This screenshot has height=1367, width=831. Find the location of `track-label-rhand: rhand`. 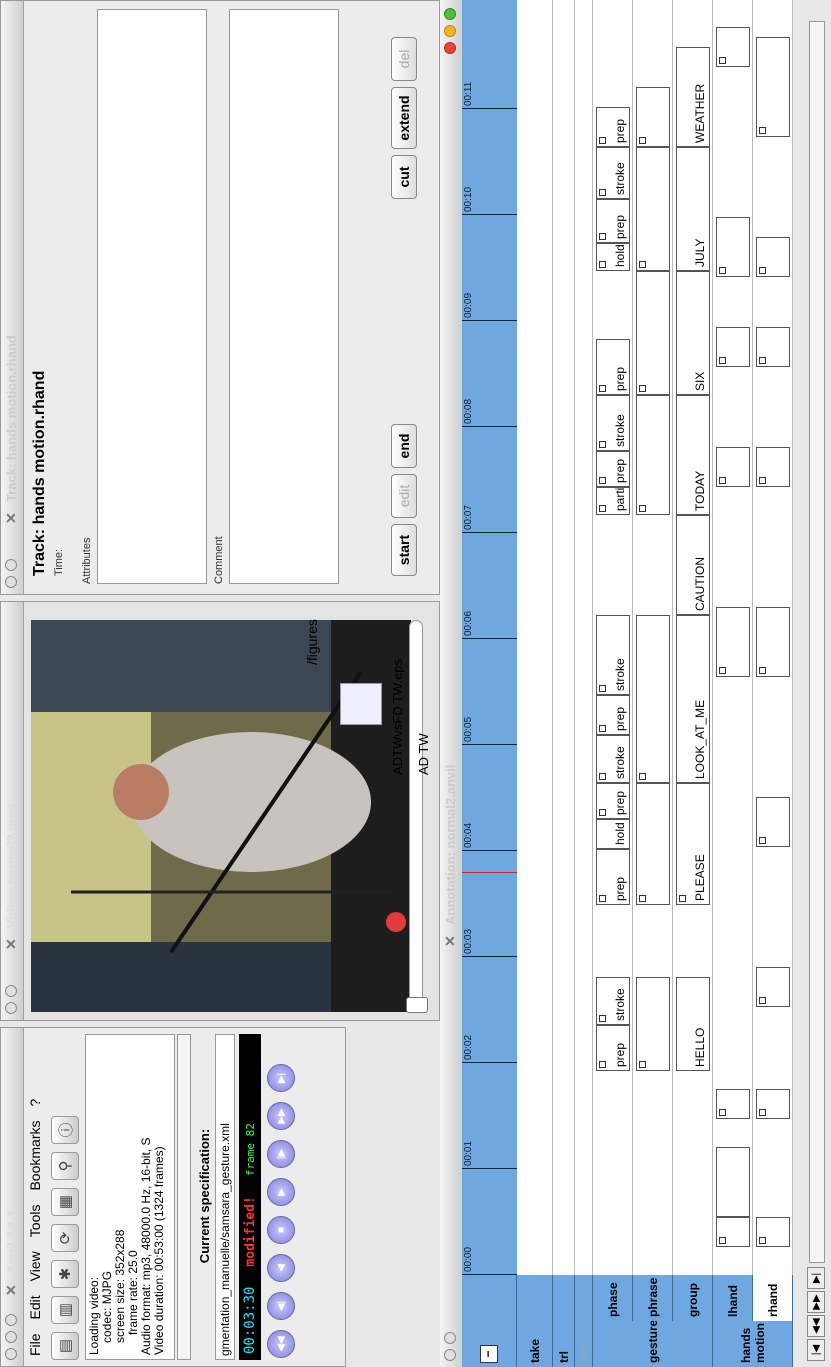

track-label-rhand: rhand is located at coordinates (773, 1298).